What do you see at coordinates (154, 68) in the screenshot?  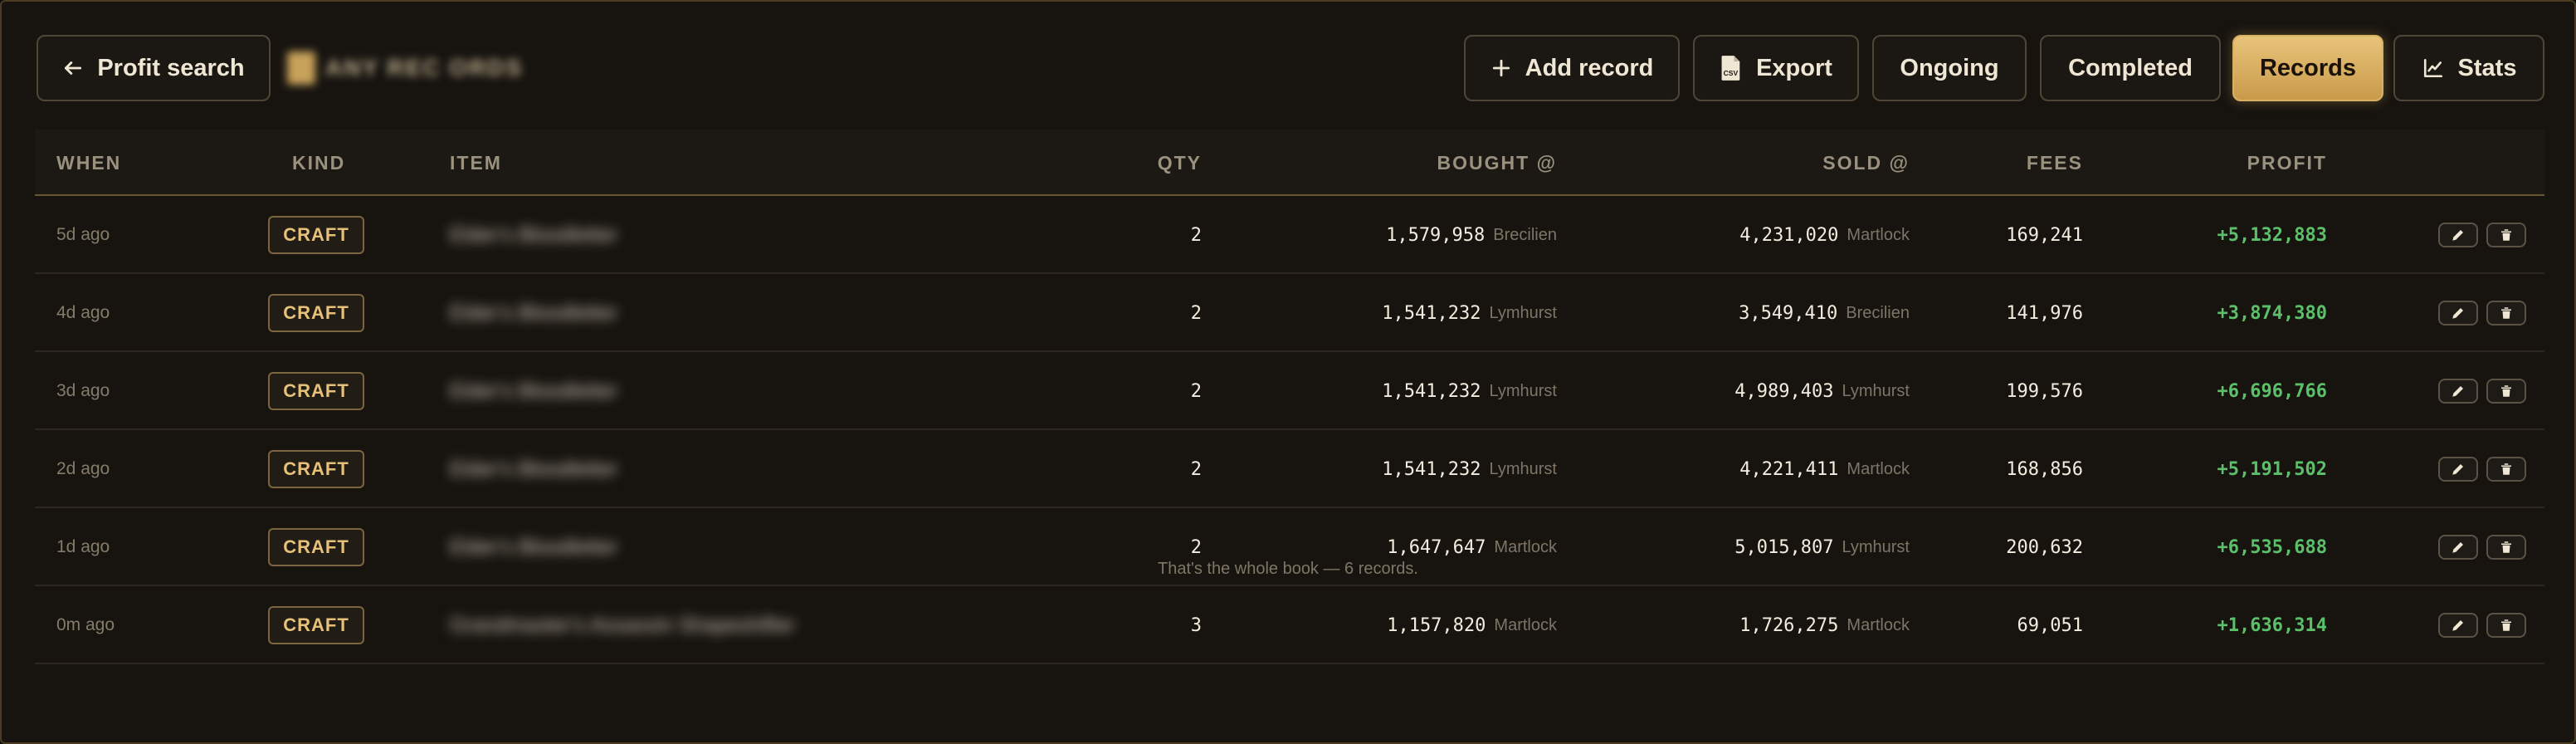 I see `profit-search-button: Profit search` at bounding box center [154, 68].